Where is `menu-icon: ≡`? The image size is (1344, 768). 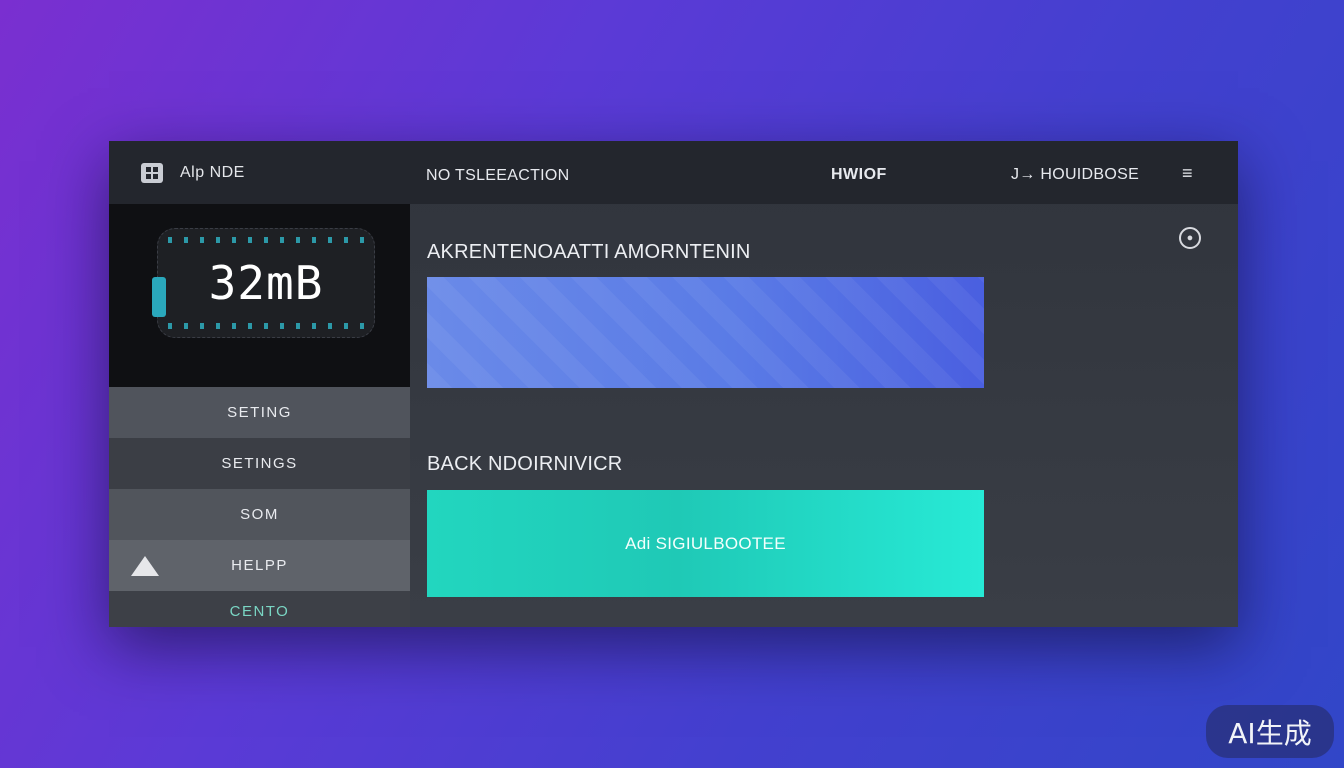
menu-icon: ≡ is located at coordinates (1187, 173).